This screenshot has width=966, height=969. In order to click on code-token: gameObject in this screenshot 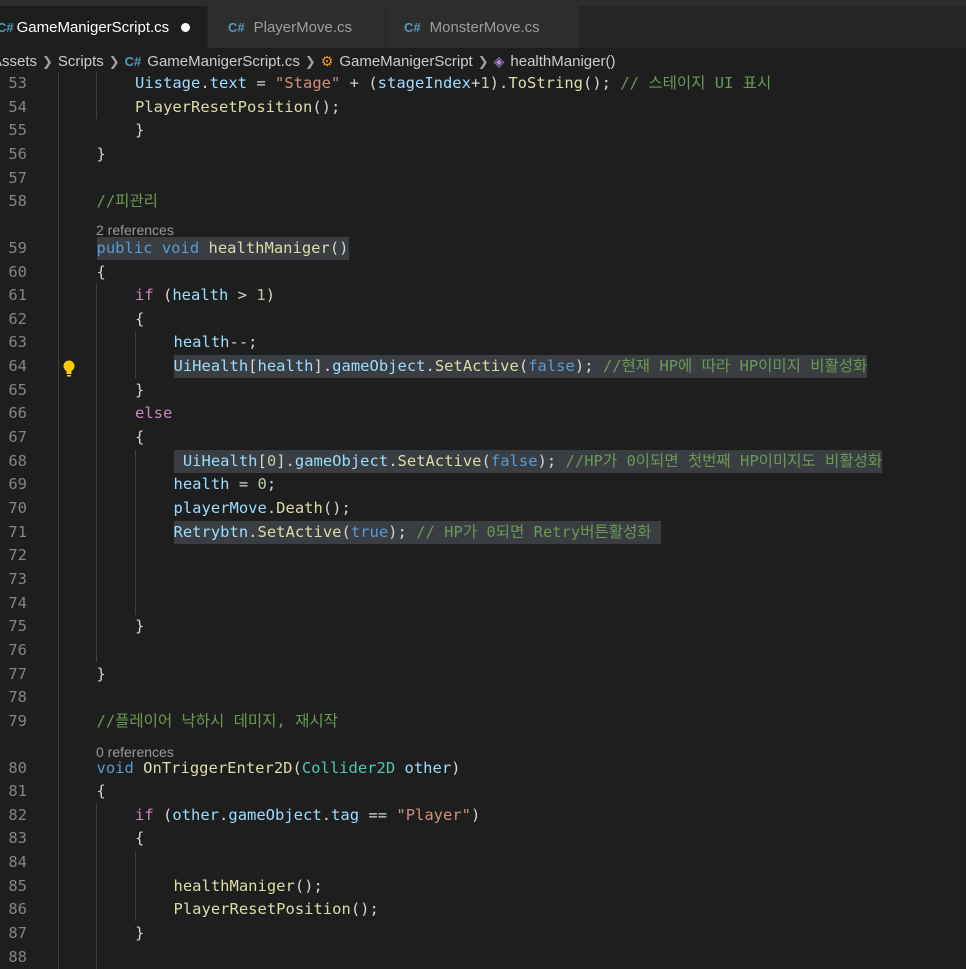, I will do `click(341, 461)`.